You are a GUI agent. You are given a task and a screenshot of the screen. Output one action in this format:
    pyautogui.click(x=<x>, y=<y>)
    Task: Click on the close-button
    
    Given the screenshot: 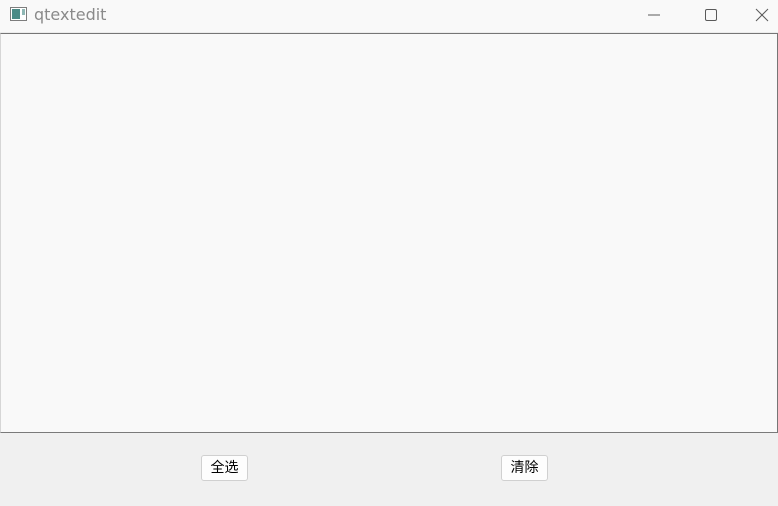 What is the action you would take?
    pyautogui.click(x=762, y=15)
    